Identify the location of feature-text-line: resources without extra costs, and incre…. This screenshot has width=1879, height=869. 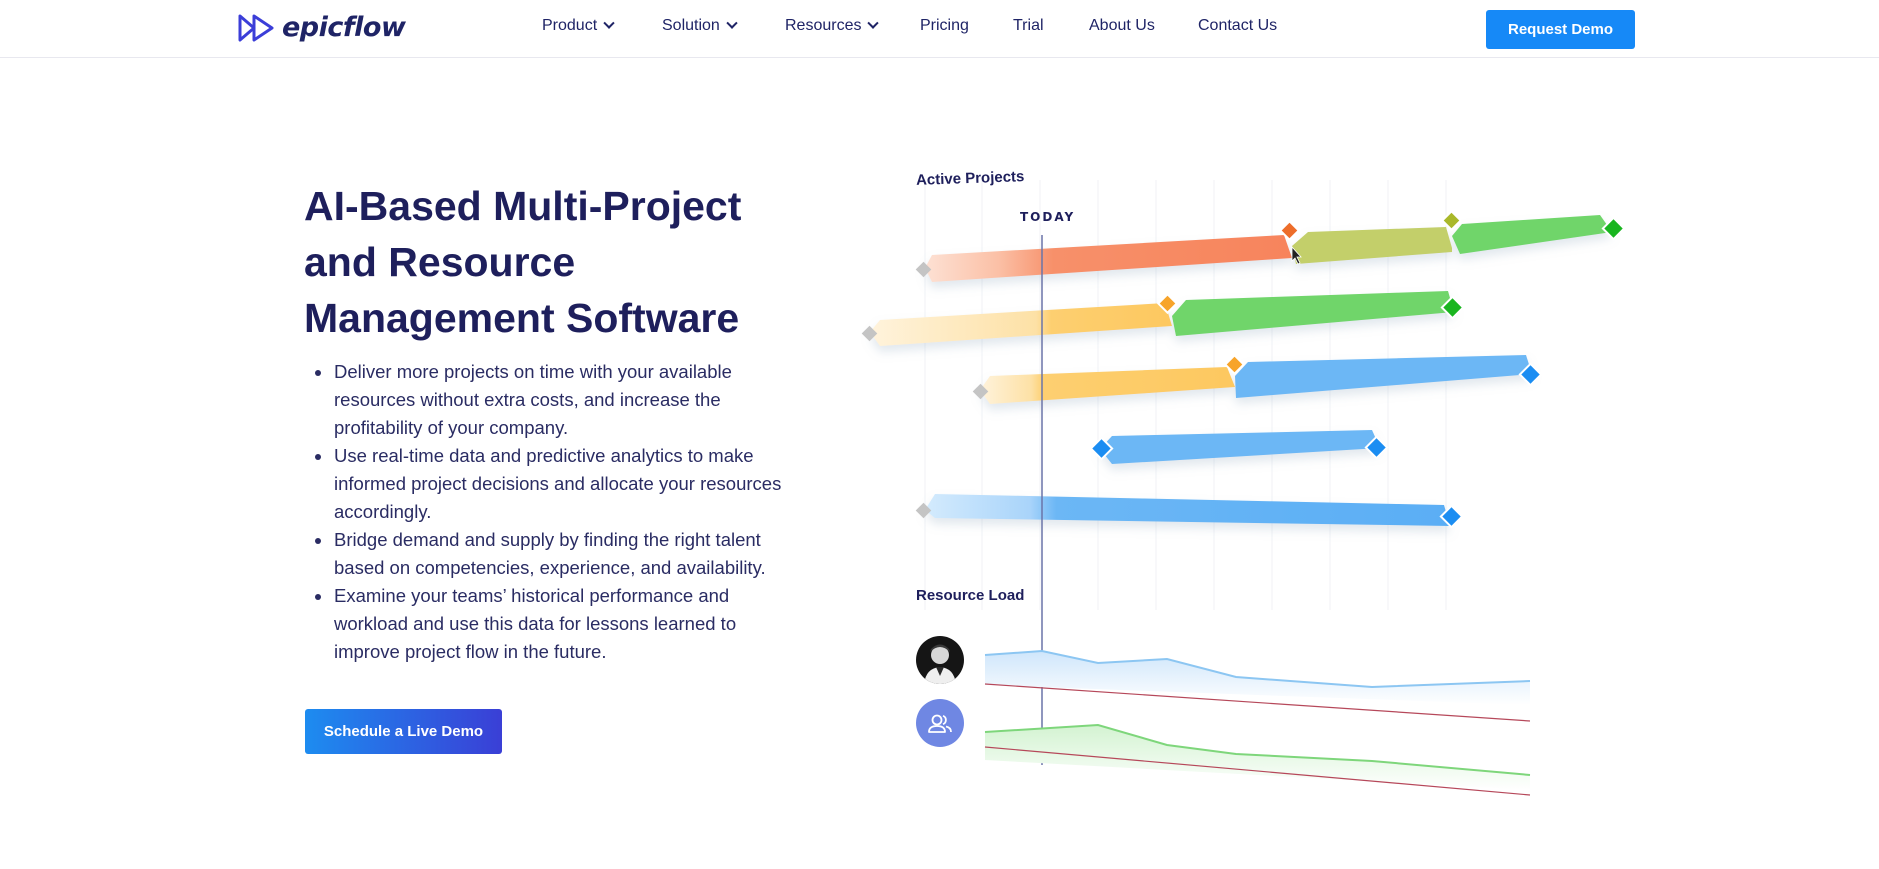
(527, 399).